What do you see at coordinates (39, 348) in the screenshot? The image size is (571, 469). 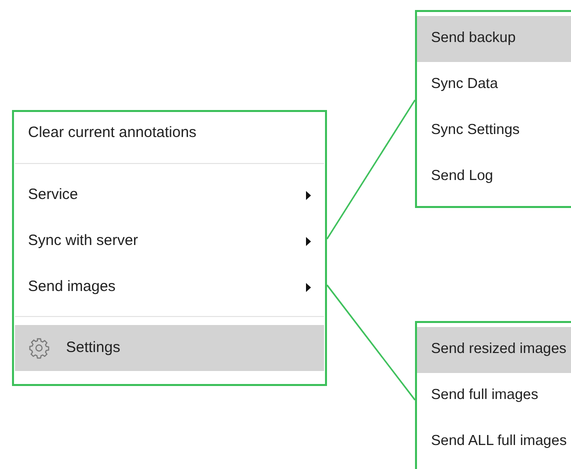 I see `settings-icon` at bounding box center [39, 348].